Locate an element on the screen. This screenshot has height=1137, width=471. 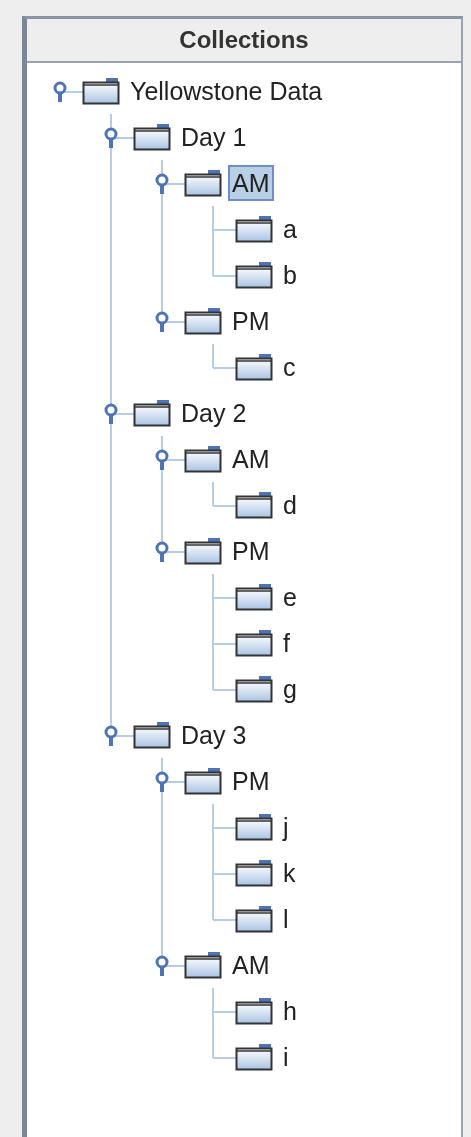
tree-node-label: k is located at coordinates (289, 873).